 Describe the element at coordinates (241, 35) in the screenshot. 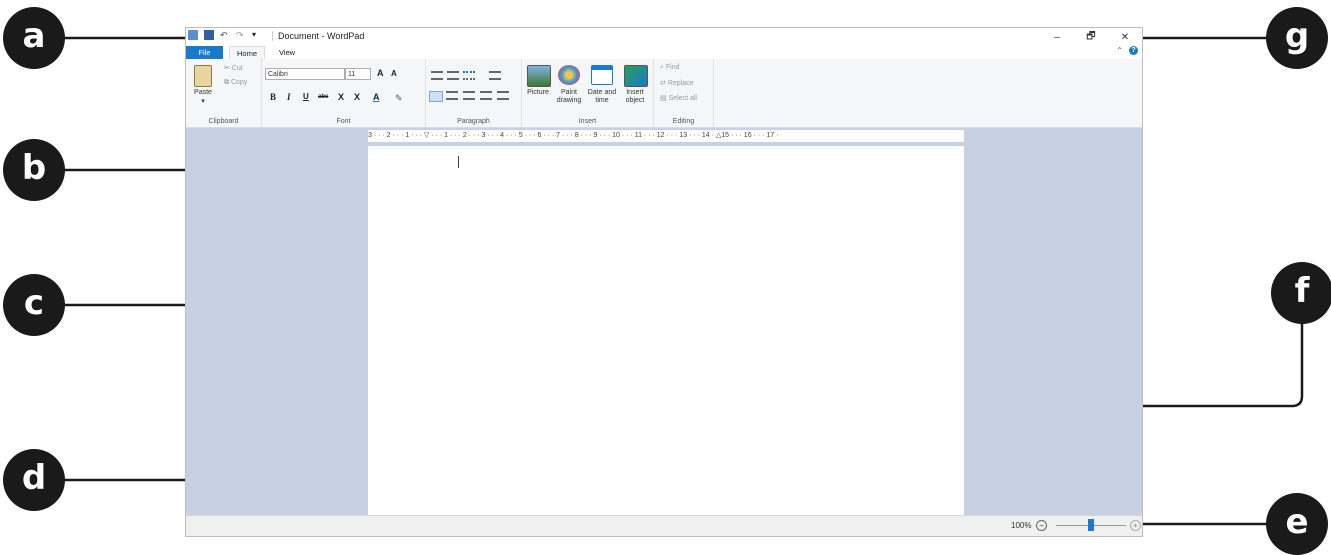

I see `redo-icon: ↷` at that location.